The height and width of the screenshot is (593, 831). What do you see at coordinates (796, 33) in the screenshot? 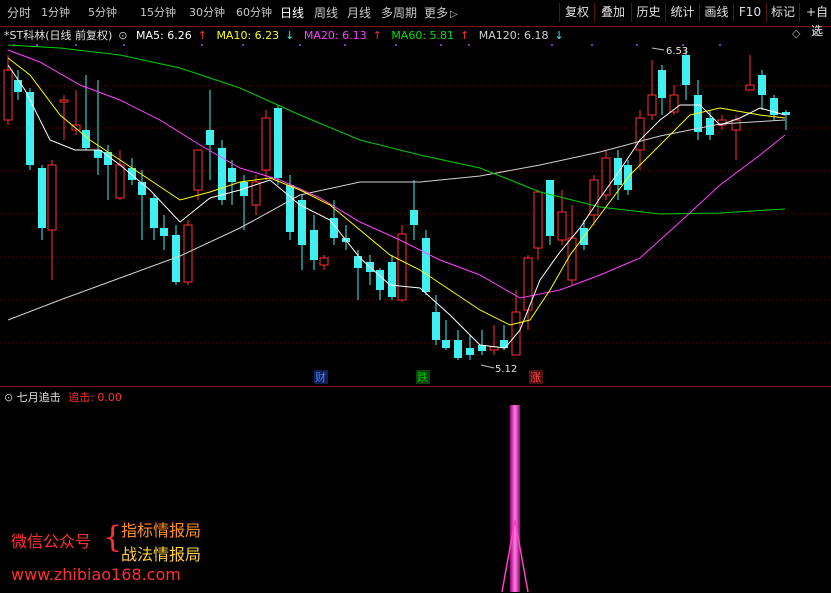
I see `expand-diamond-icon: ◇` at bounding box center [796, 33].